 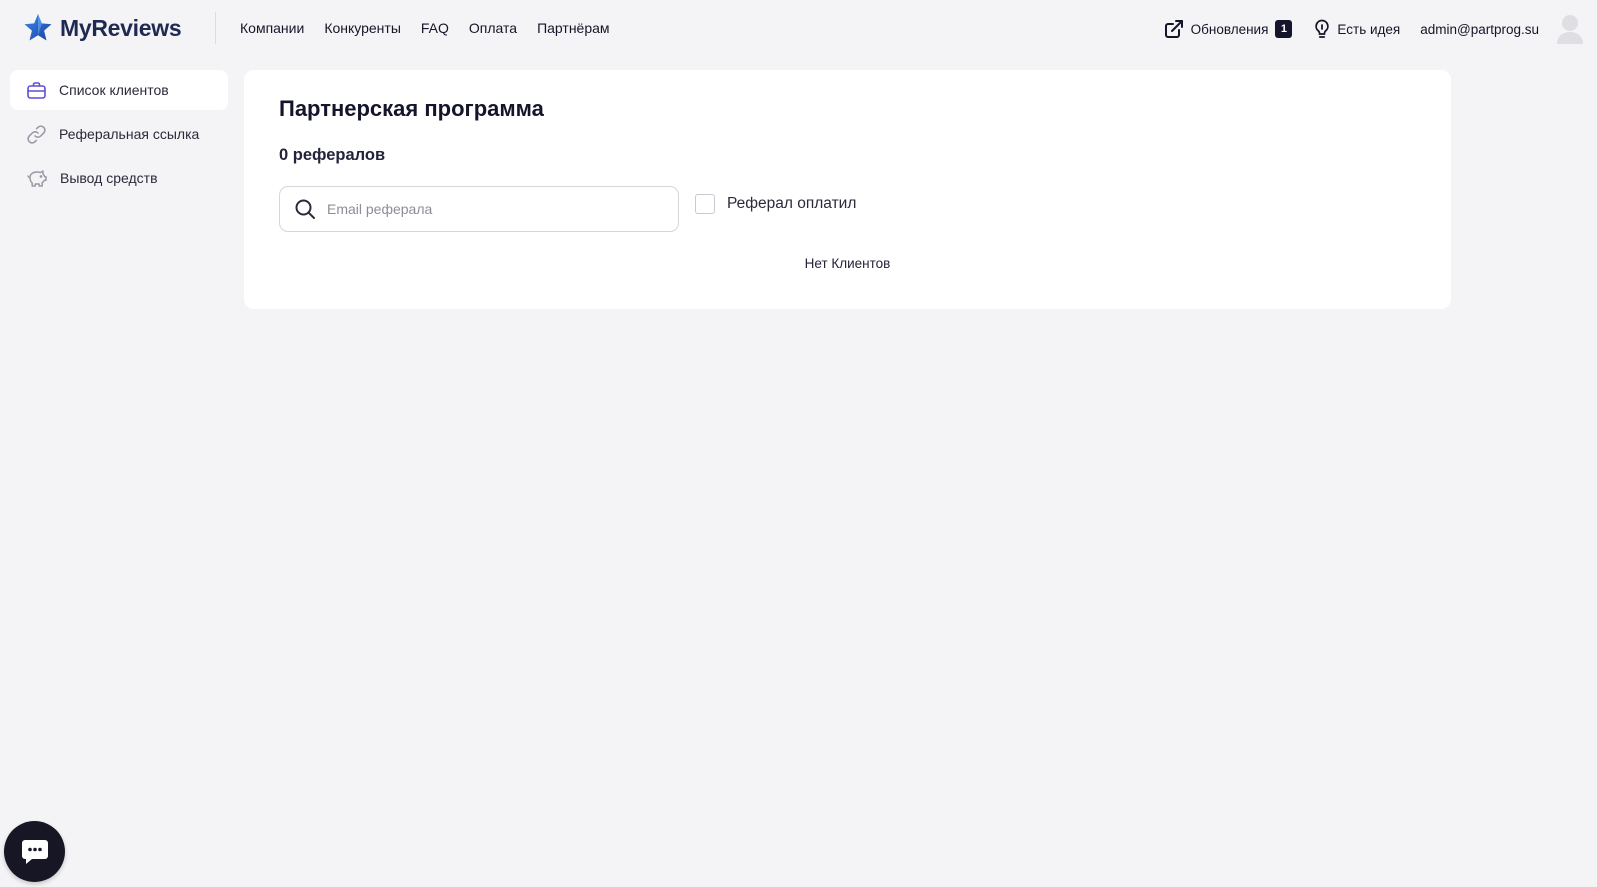 What do you see at coordinates (1322, 28) in the screenshot?
I see `lightbulb-icon` at bounding box center [1322, 28].